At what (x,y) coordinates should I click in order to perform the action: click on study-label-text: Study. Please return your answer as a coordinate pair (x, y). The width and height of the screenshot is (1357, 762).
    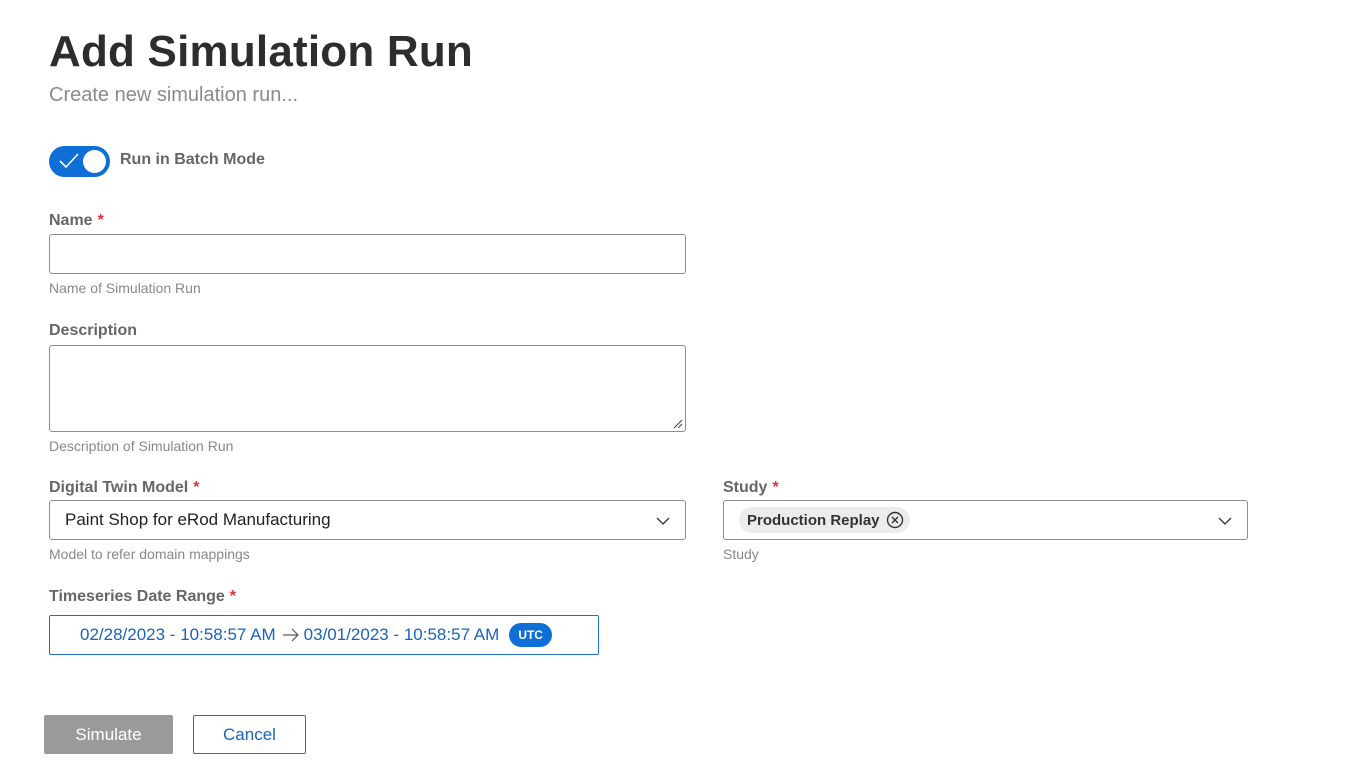
    Looking at the image, I should click on (745, 487).